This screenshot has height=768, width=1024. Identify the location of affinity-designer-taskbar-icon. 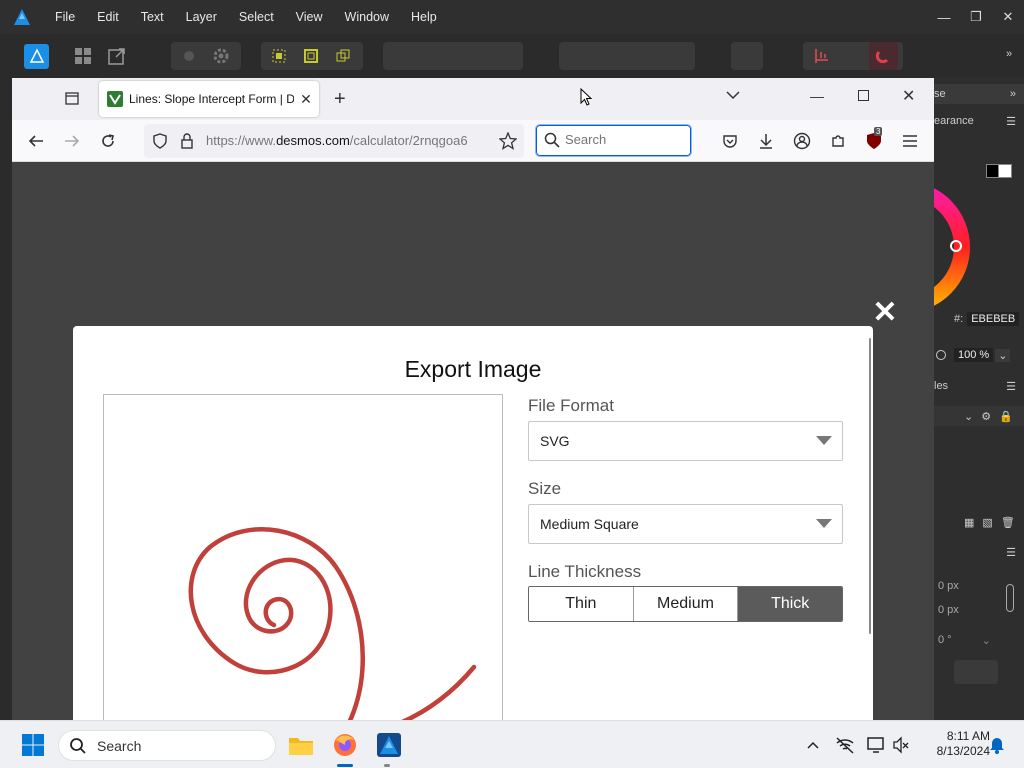
(389, 745).